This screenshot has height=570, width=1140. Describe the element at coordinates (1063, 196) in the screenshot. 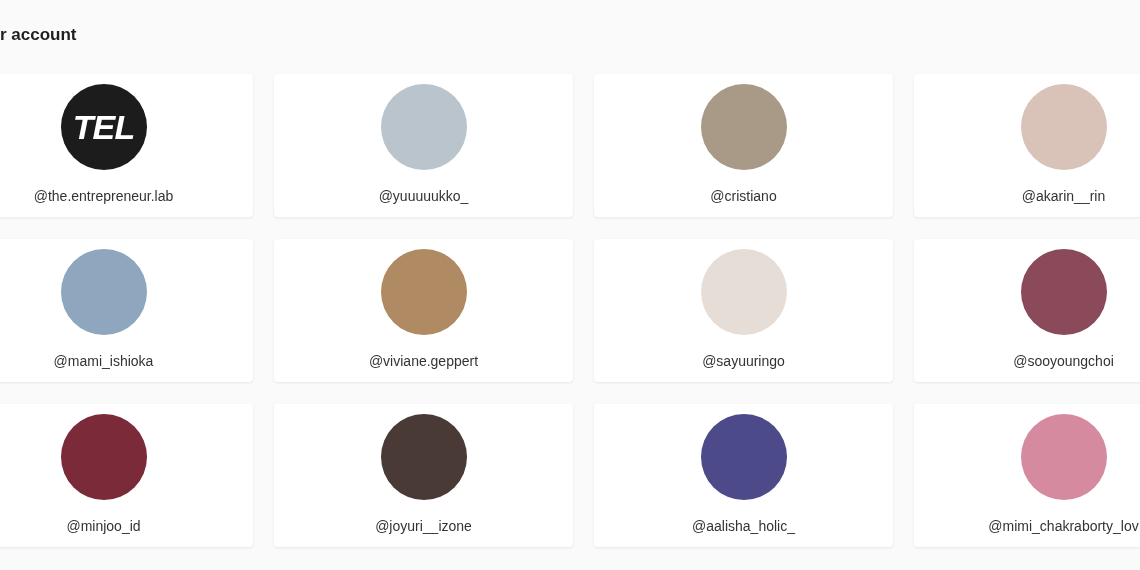

I see `account-handle: @akarin__rin` at that location.